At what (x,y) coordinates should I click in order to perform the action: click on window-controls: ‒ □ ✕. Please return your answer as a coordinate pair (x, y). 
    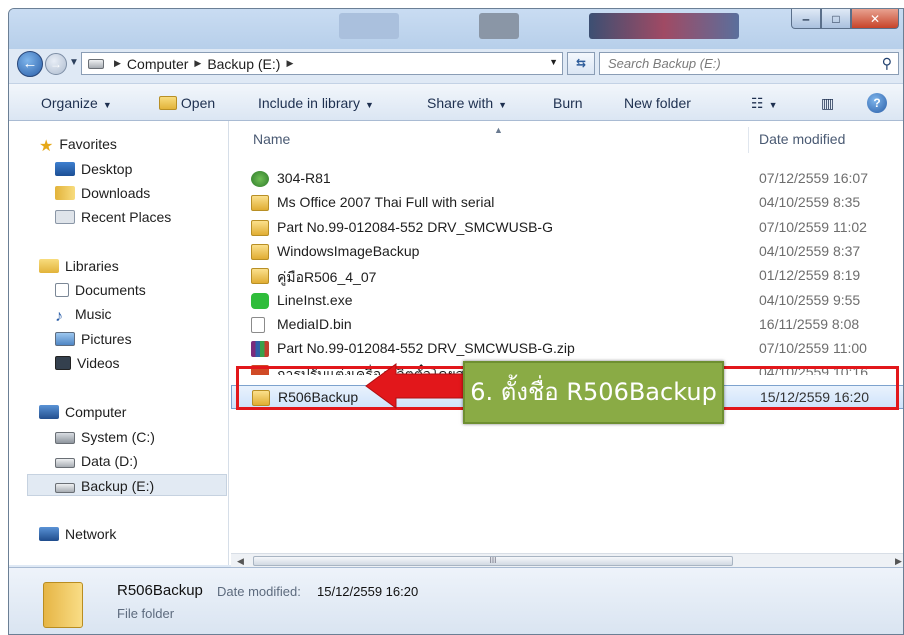
    Looking at the image, I should click on (845, 20).